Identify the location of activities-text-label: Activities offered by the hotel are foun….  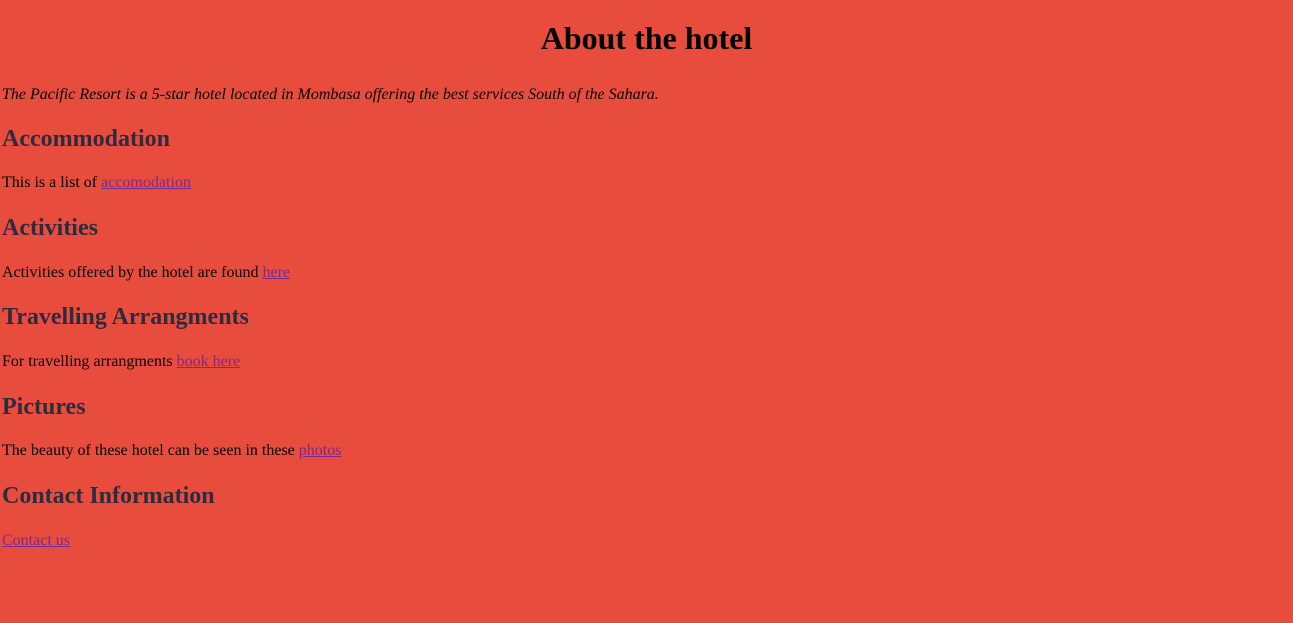
(132, 272).